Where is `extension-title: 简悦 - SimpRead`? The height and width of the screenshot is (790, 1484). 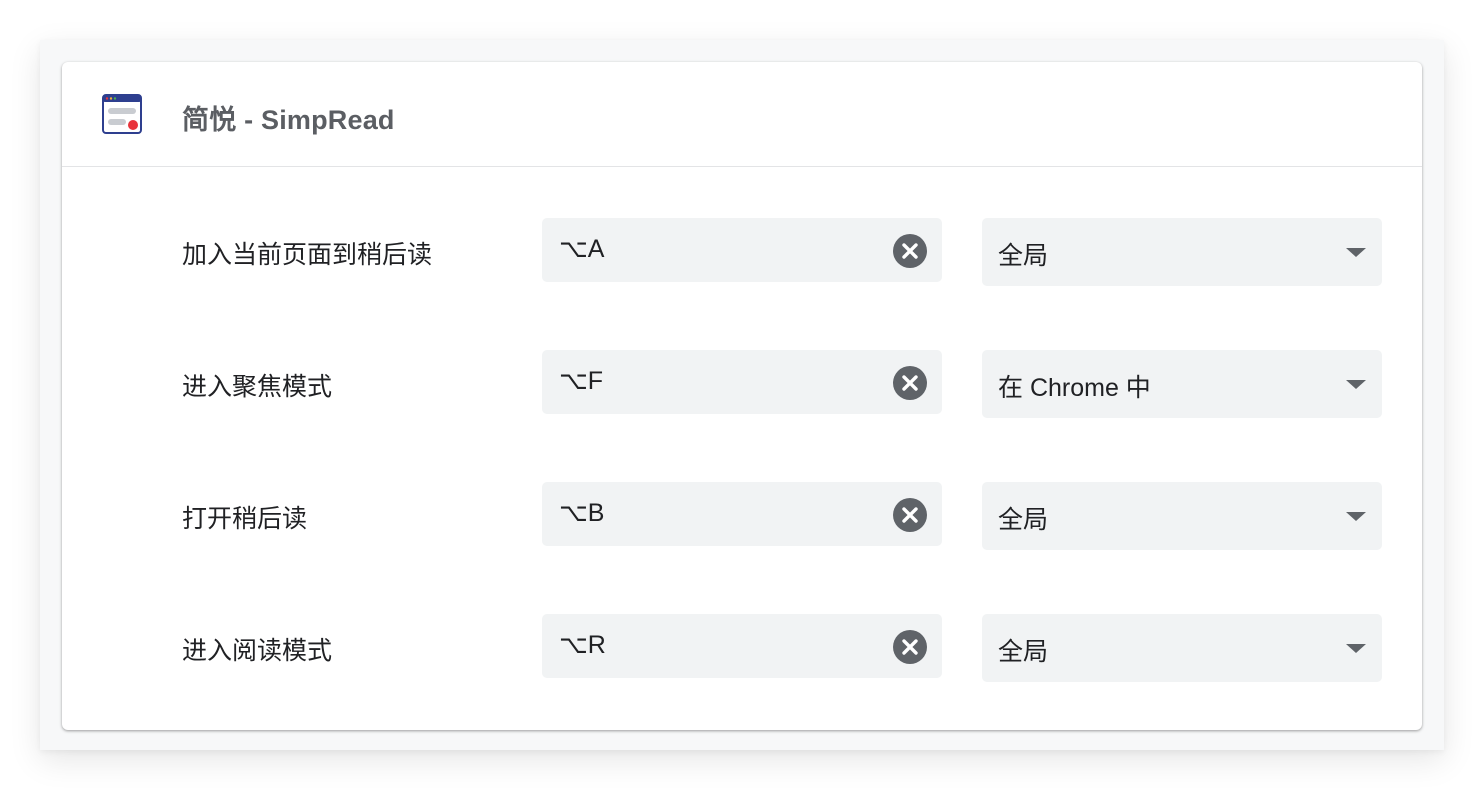 extension-title: 简悦 - SimpRead is located at coordinates (288, 120).